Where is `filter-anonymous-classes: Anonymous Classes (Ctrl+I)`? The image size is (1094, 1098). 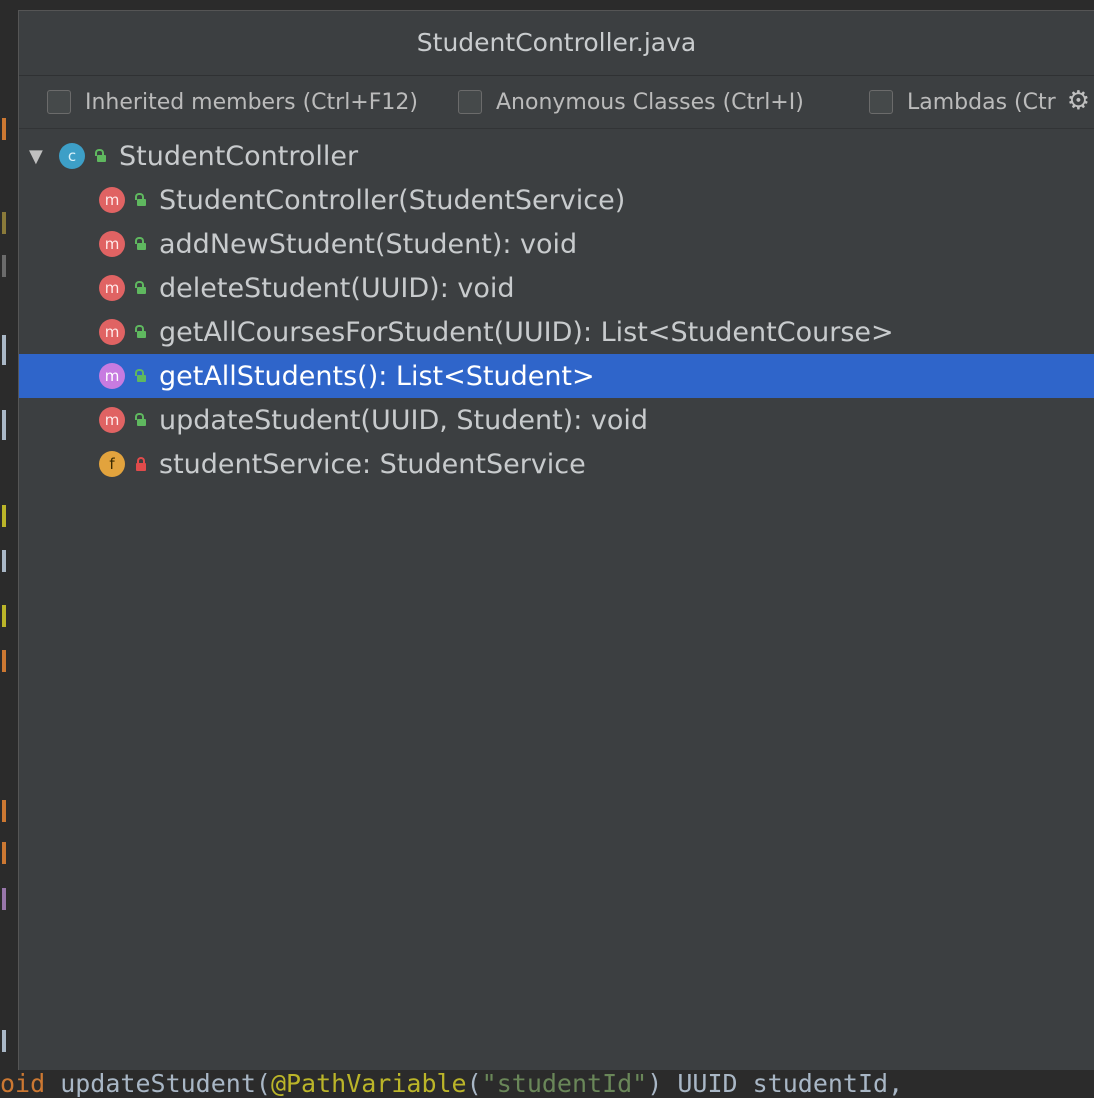
filter-anonymous-classes: Anonymous Classes (Ctrl+I) is located at coordinates (631, 102).